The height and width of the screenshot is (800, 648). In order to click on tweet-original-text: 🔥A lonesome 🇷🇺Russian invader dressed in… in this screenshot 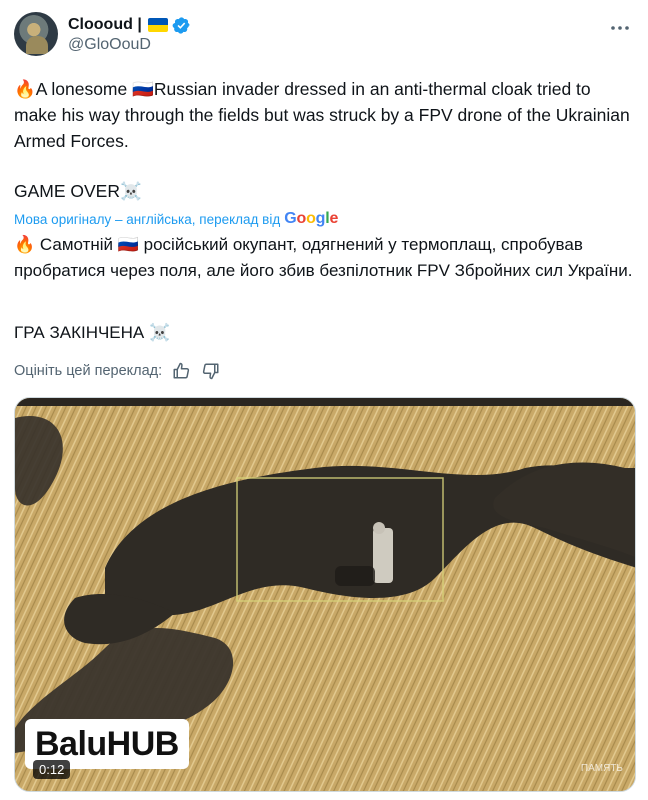, I will do `click(324, 115)`.